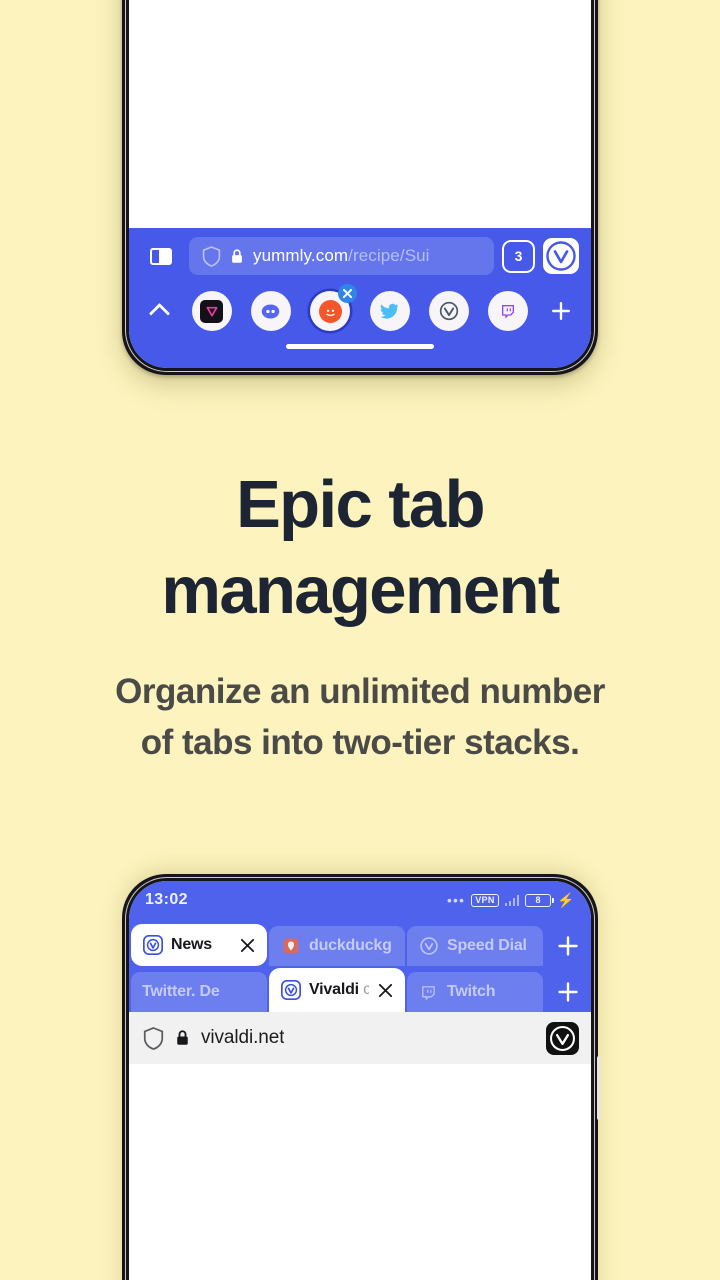 Image resolution: width=720 pixels, height=1280 pixels. Describe the element at coordinates (243, 1037) in the screenshot. I see `url-text: vivaldi.net` at that location.